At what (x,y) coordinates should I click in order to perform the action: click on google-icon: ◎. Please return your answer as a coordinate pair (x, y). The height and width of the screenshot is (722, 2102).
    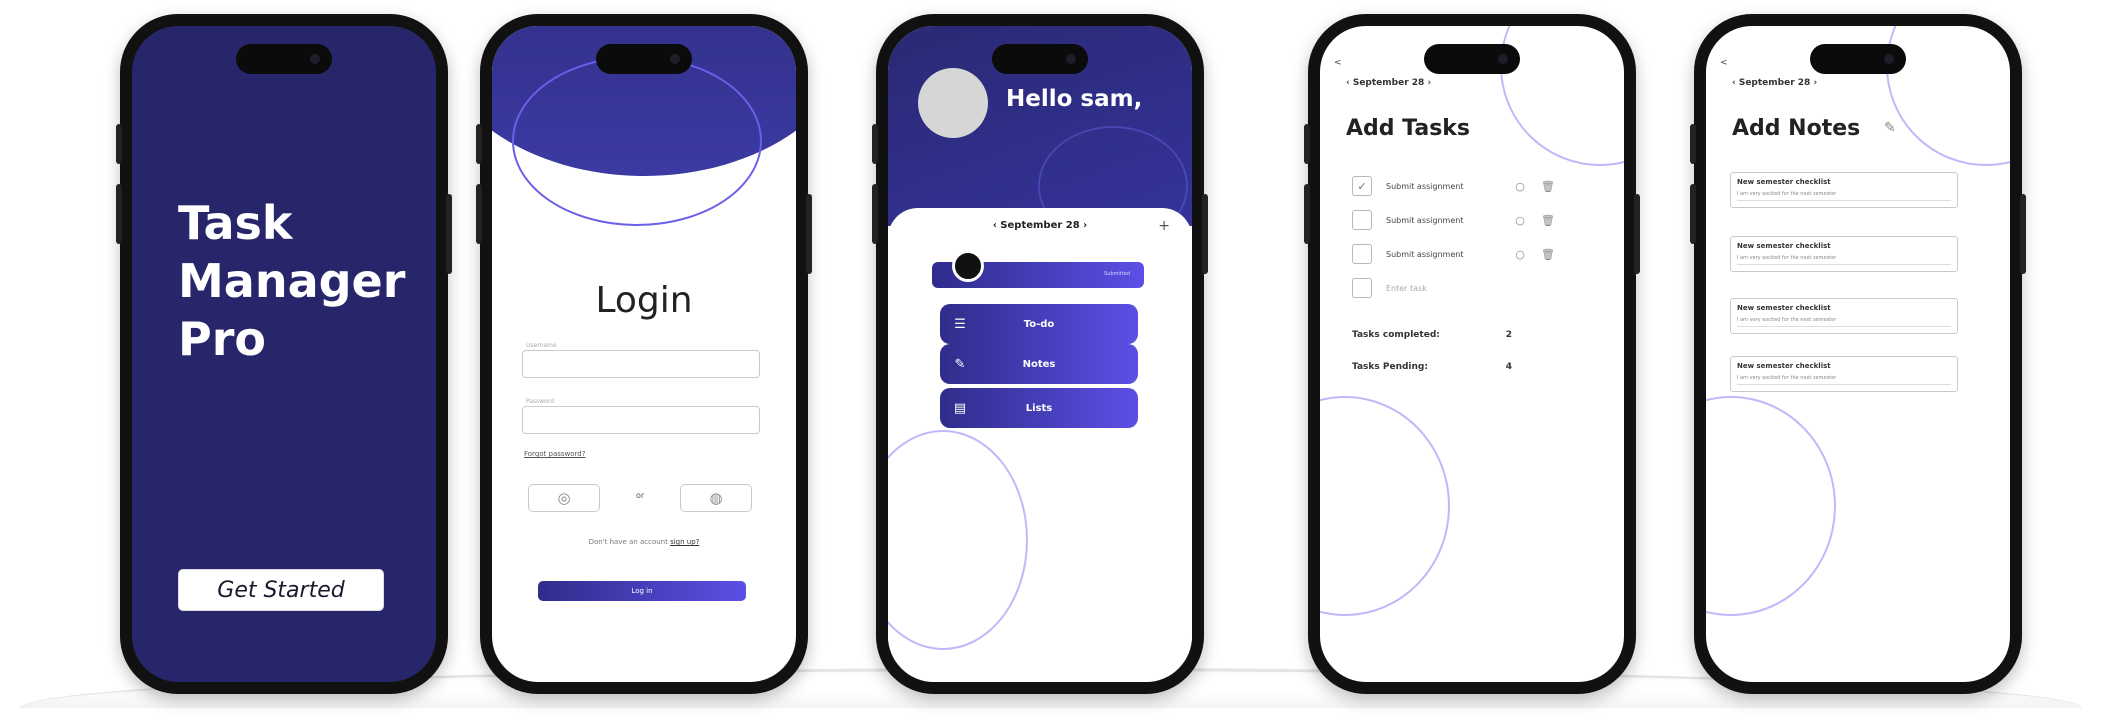
    Looking at the image, I should click on (564, 498).